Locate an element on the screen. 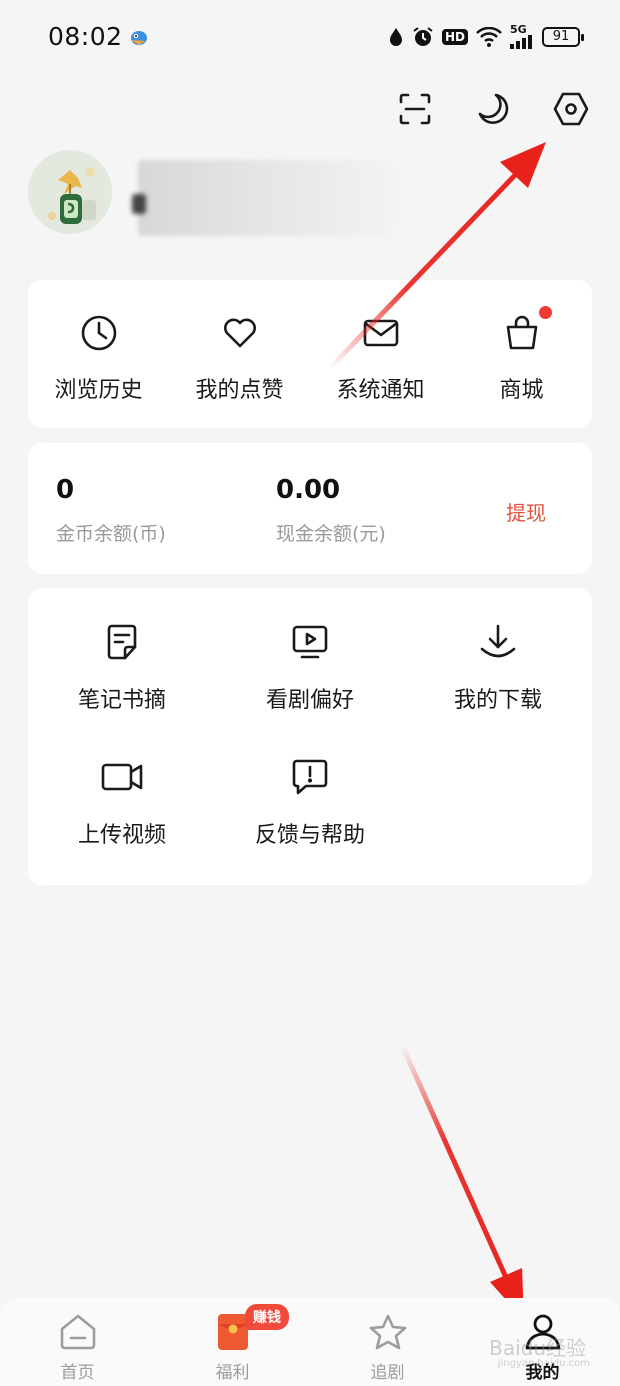  tool-label: 看剧偏好 is located at coordinates (309, 700).